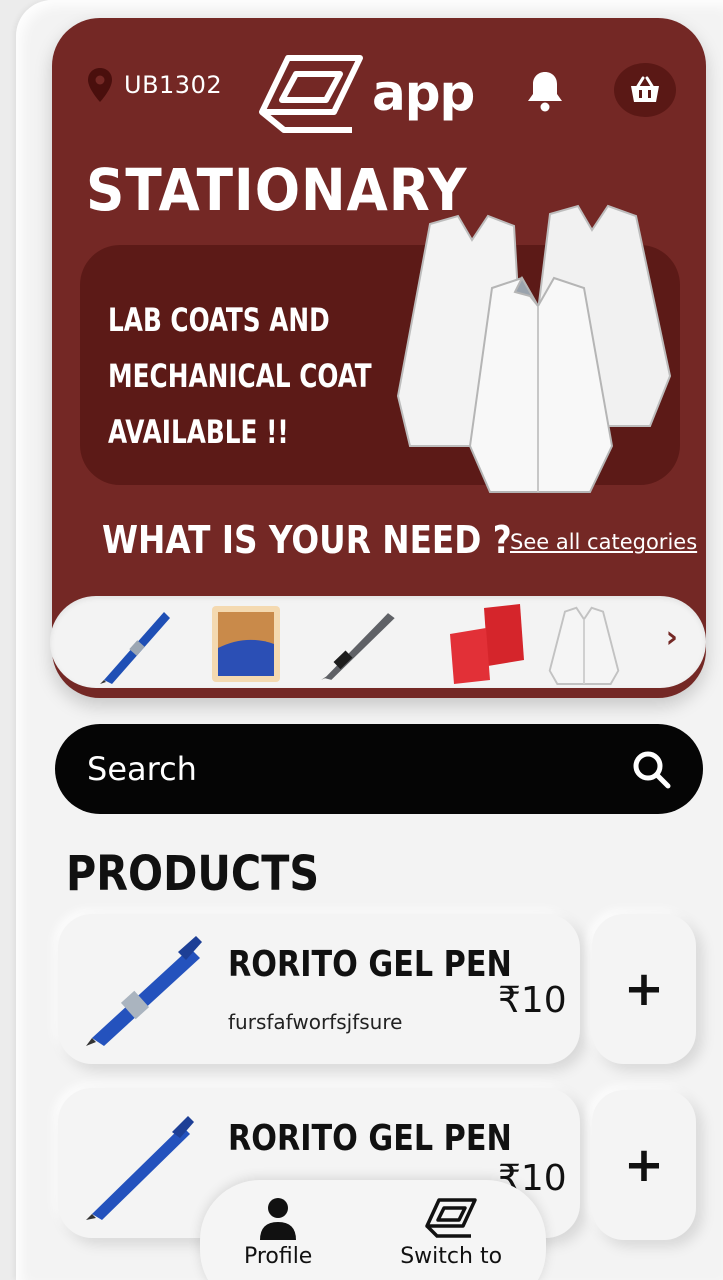  Describe the element at coordinates (359, 769) in the screenshot. I see `search-input` at that location.